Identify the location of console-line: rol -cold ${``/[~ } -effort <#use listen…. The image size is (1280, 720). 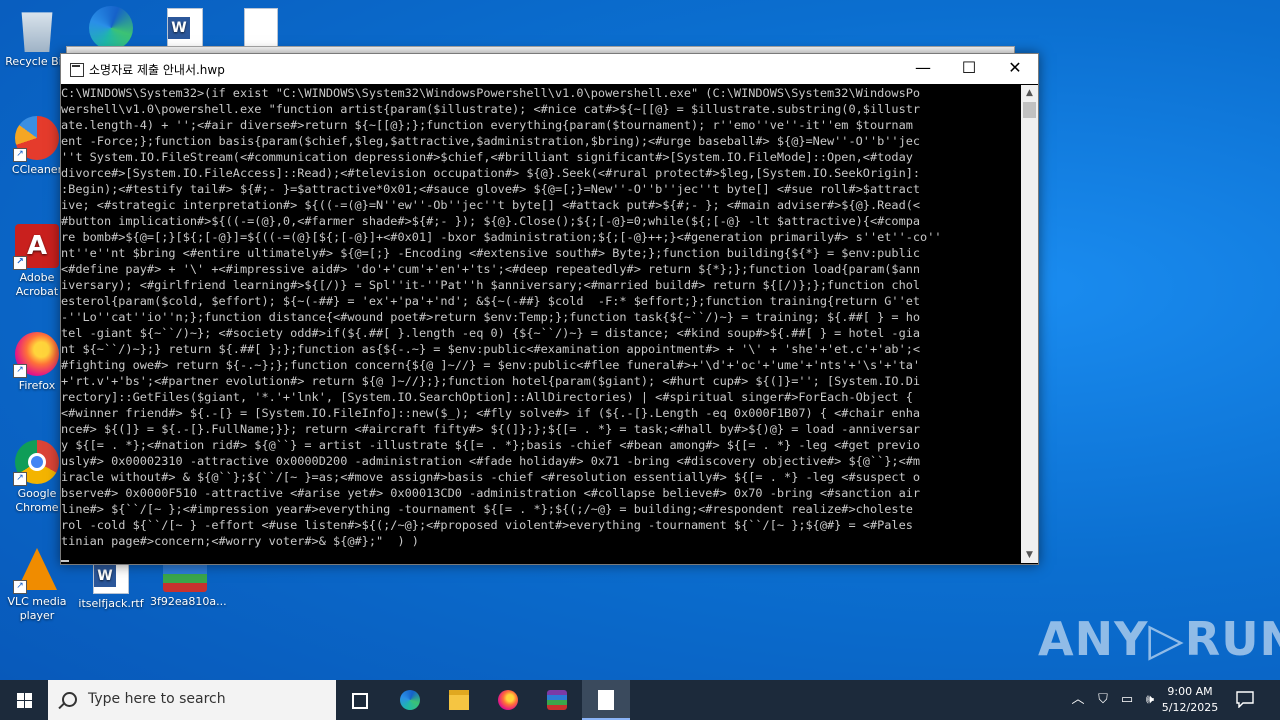
(487, 525).